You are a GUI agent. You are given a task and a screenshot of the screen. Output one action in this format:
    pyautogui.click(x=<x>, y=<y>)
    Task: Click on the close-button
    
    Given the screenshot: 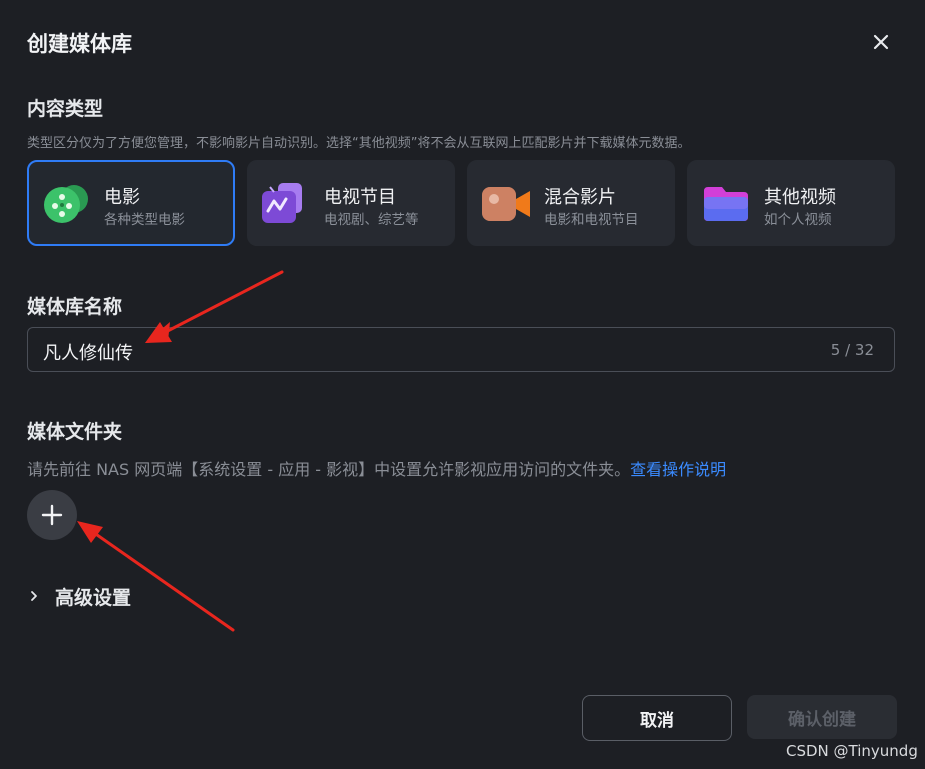 What is the action you would take?
    pyautogui.click(x=881, y=42)
    